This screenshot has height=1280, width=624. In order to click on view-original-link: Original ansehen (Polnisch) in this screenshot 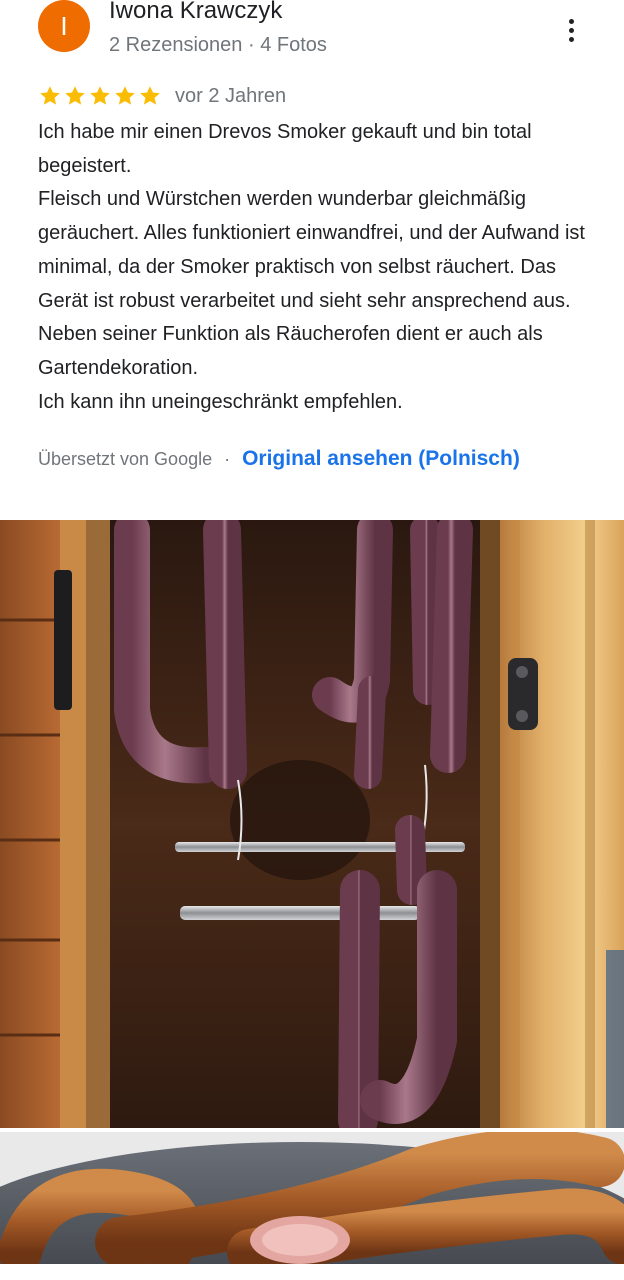, I will do `click(381, 459)`.